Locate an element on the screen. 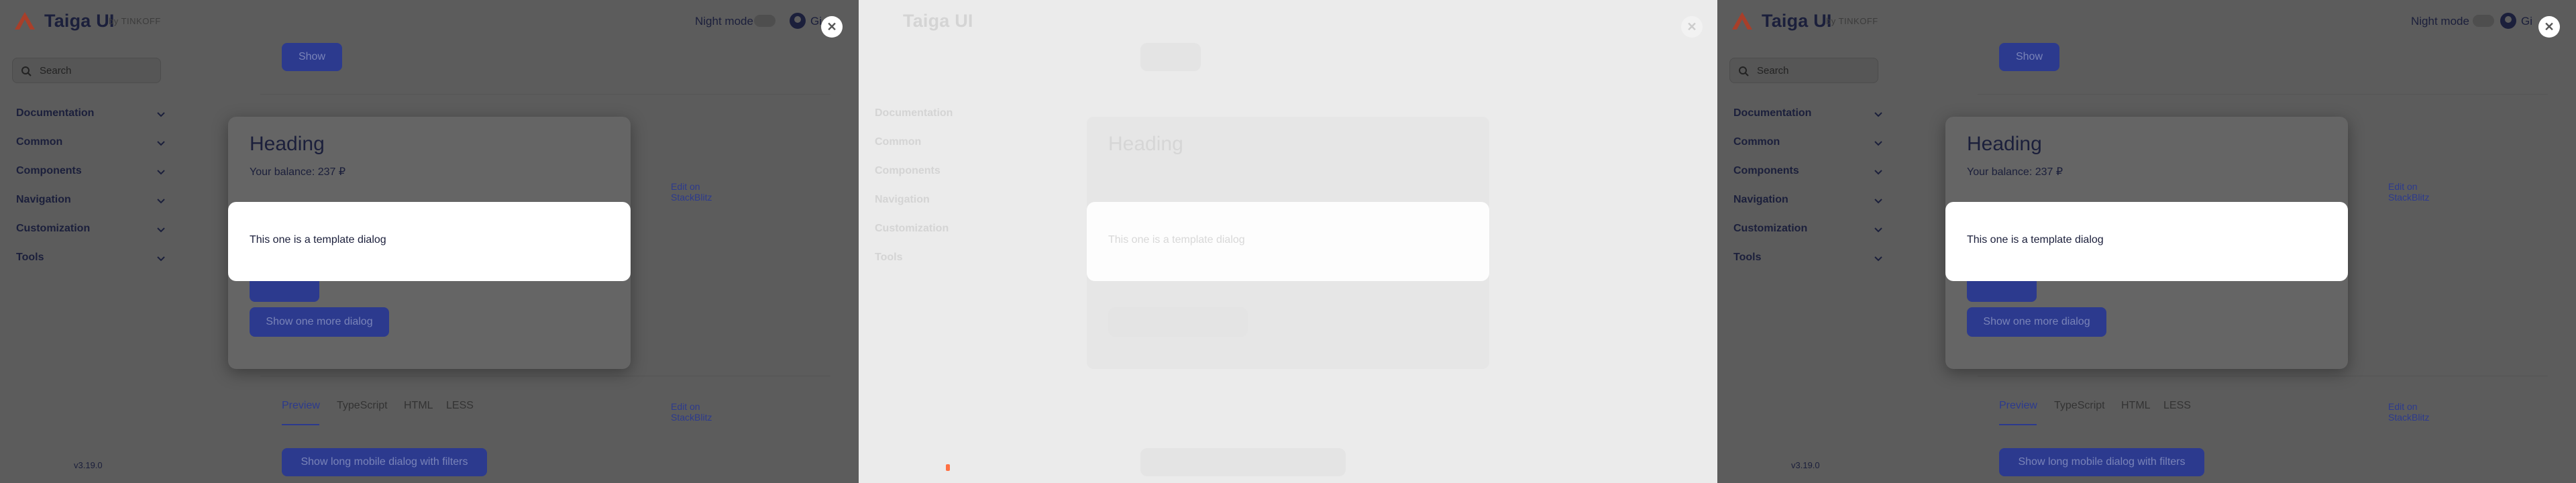 Image resolution: width=2576 pixels, height=483 pixels. sidebar-item-label: Customization is located at coordinates (912, 228).